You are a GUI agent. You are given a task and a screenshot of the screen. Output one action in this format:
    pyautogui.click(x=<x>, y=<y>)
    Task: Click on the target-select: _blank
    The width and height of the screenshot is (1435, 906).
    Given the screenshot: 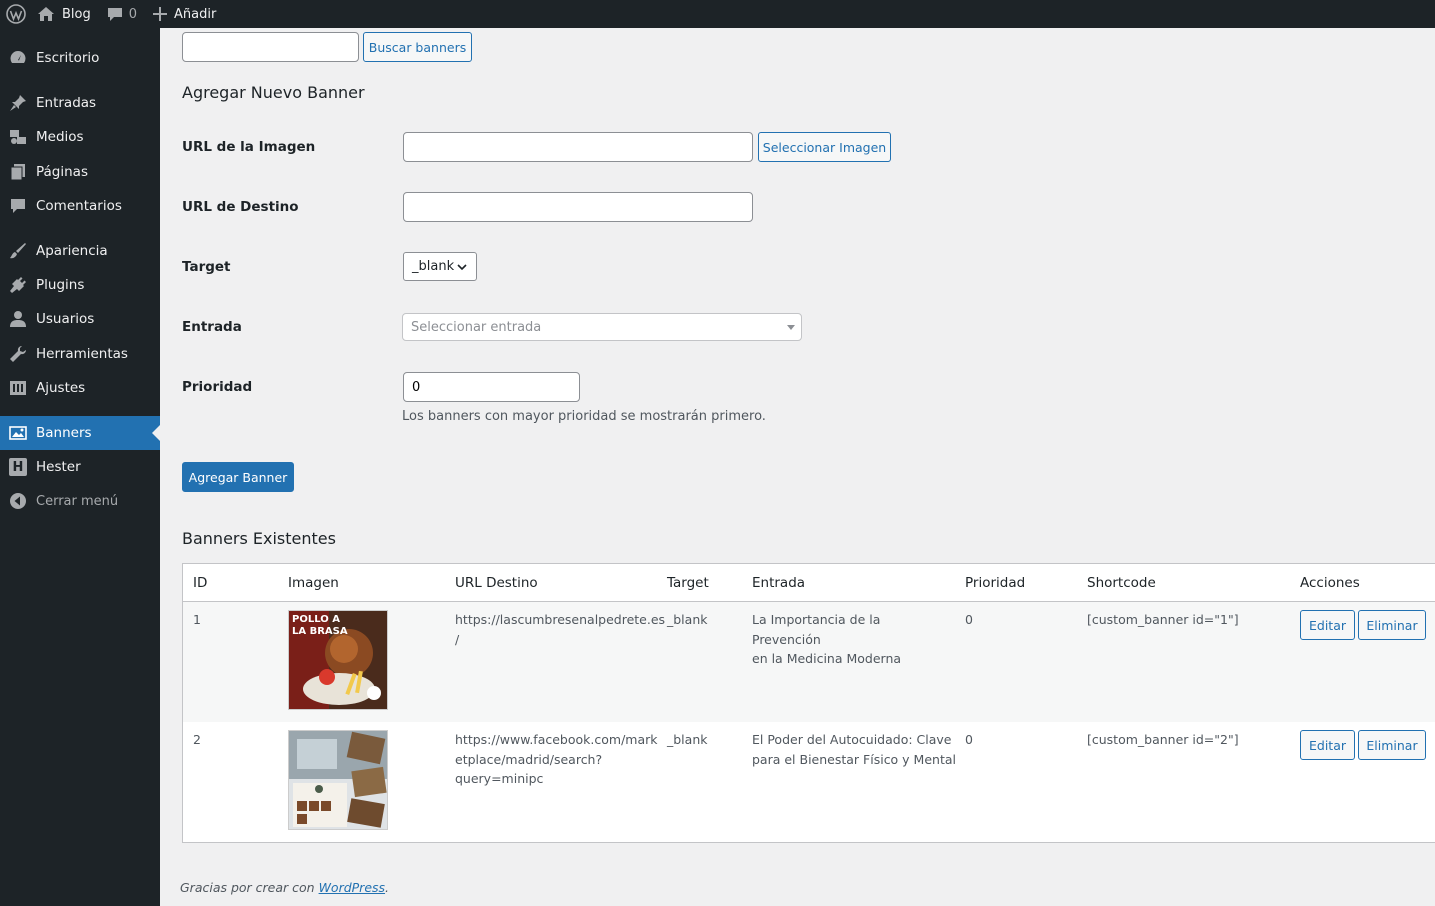 What is the action you would take?
    pyautogui.click(x=440, y=266)
    